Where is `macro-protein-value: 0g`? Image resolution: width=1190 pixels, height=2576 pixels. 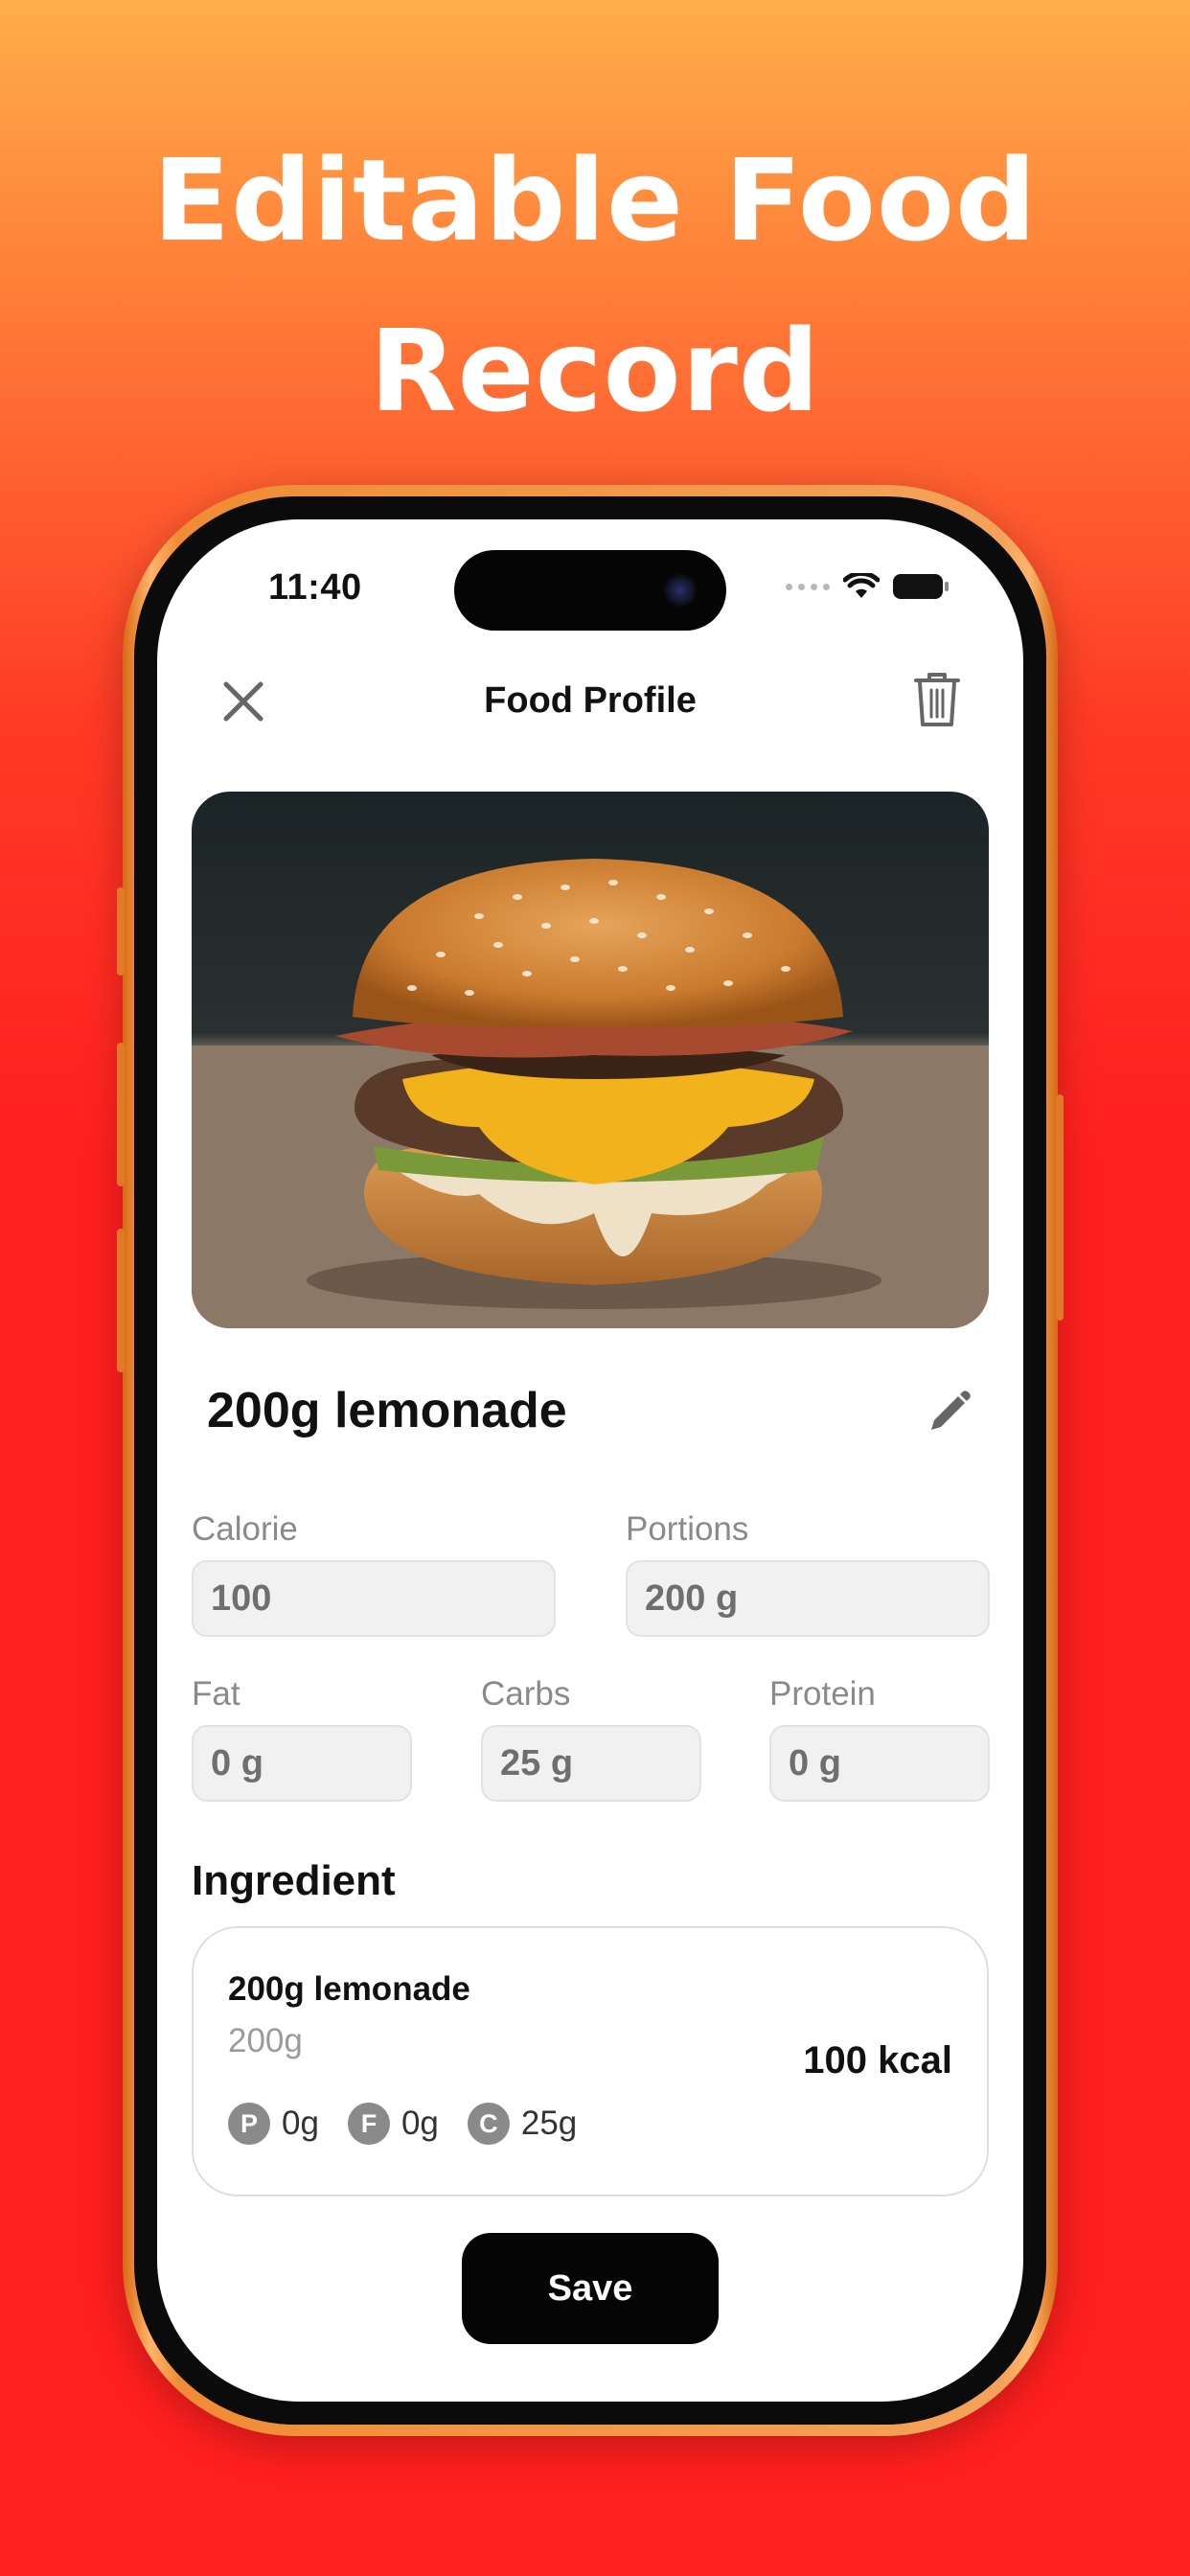 macro-protein-value: 0g is located at coordinates (301, 2123).